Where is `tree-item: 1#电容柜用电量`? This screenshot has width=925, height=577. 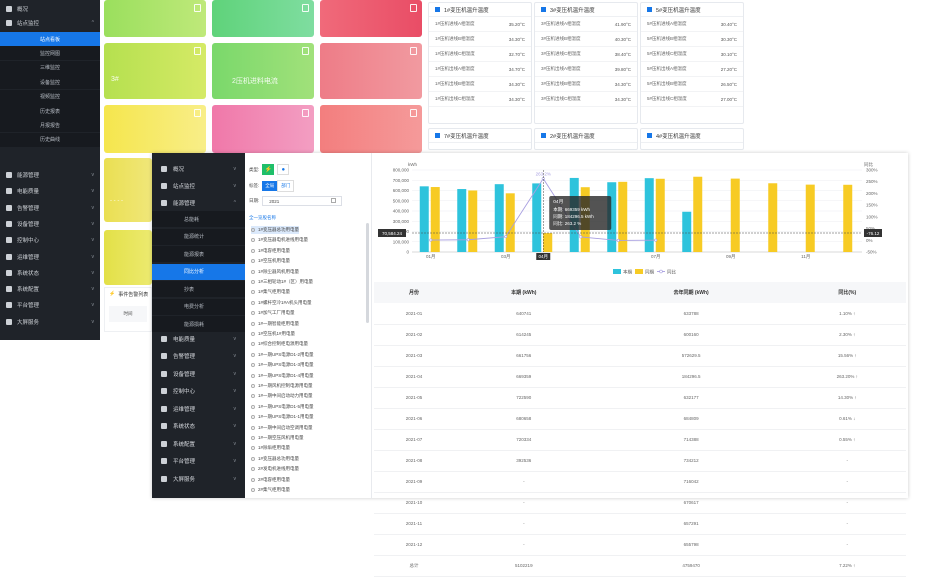
tree-item: 1#电容柜用电量 is located at coordinates (270, 251).